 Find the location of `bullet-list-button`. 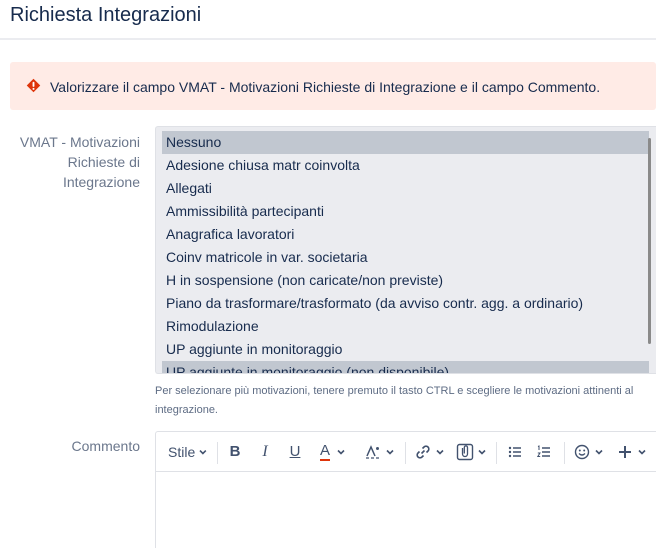

bullet-list-button is located at coordinates (515, 452).